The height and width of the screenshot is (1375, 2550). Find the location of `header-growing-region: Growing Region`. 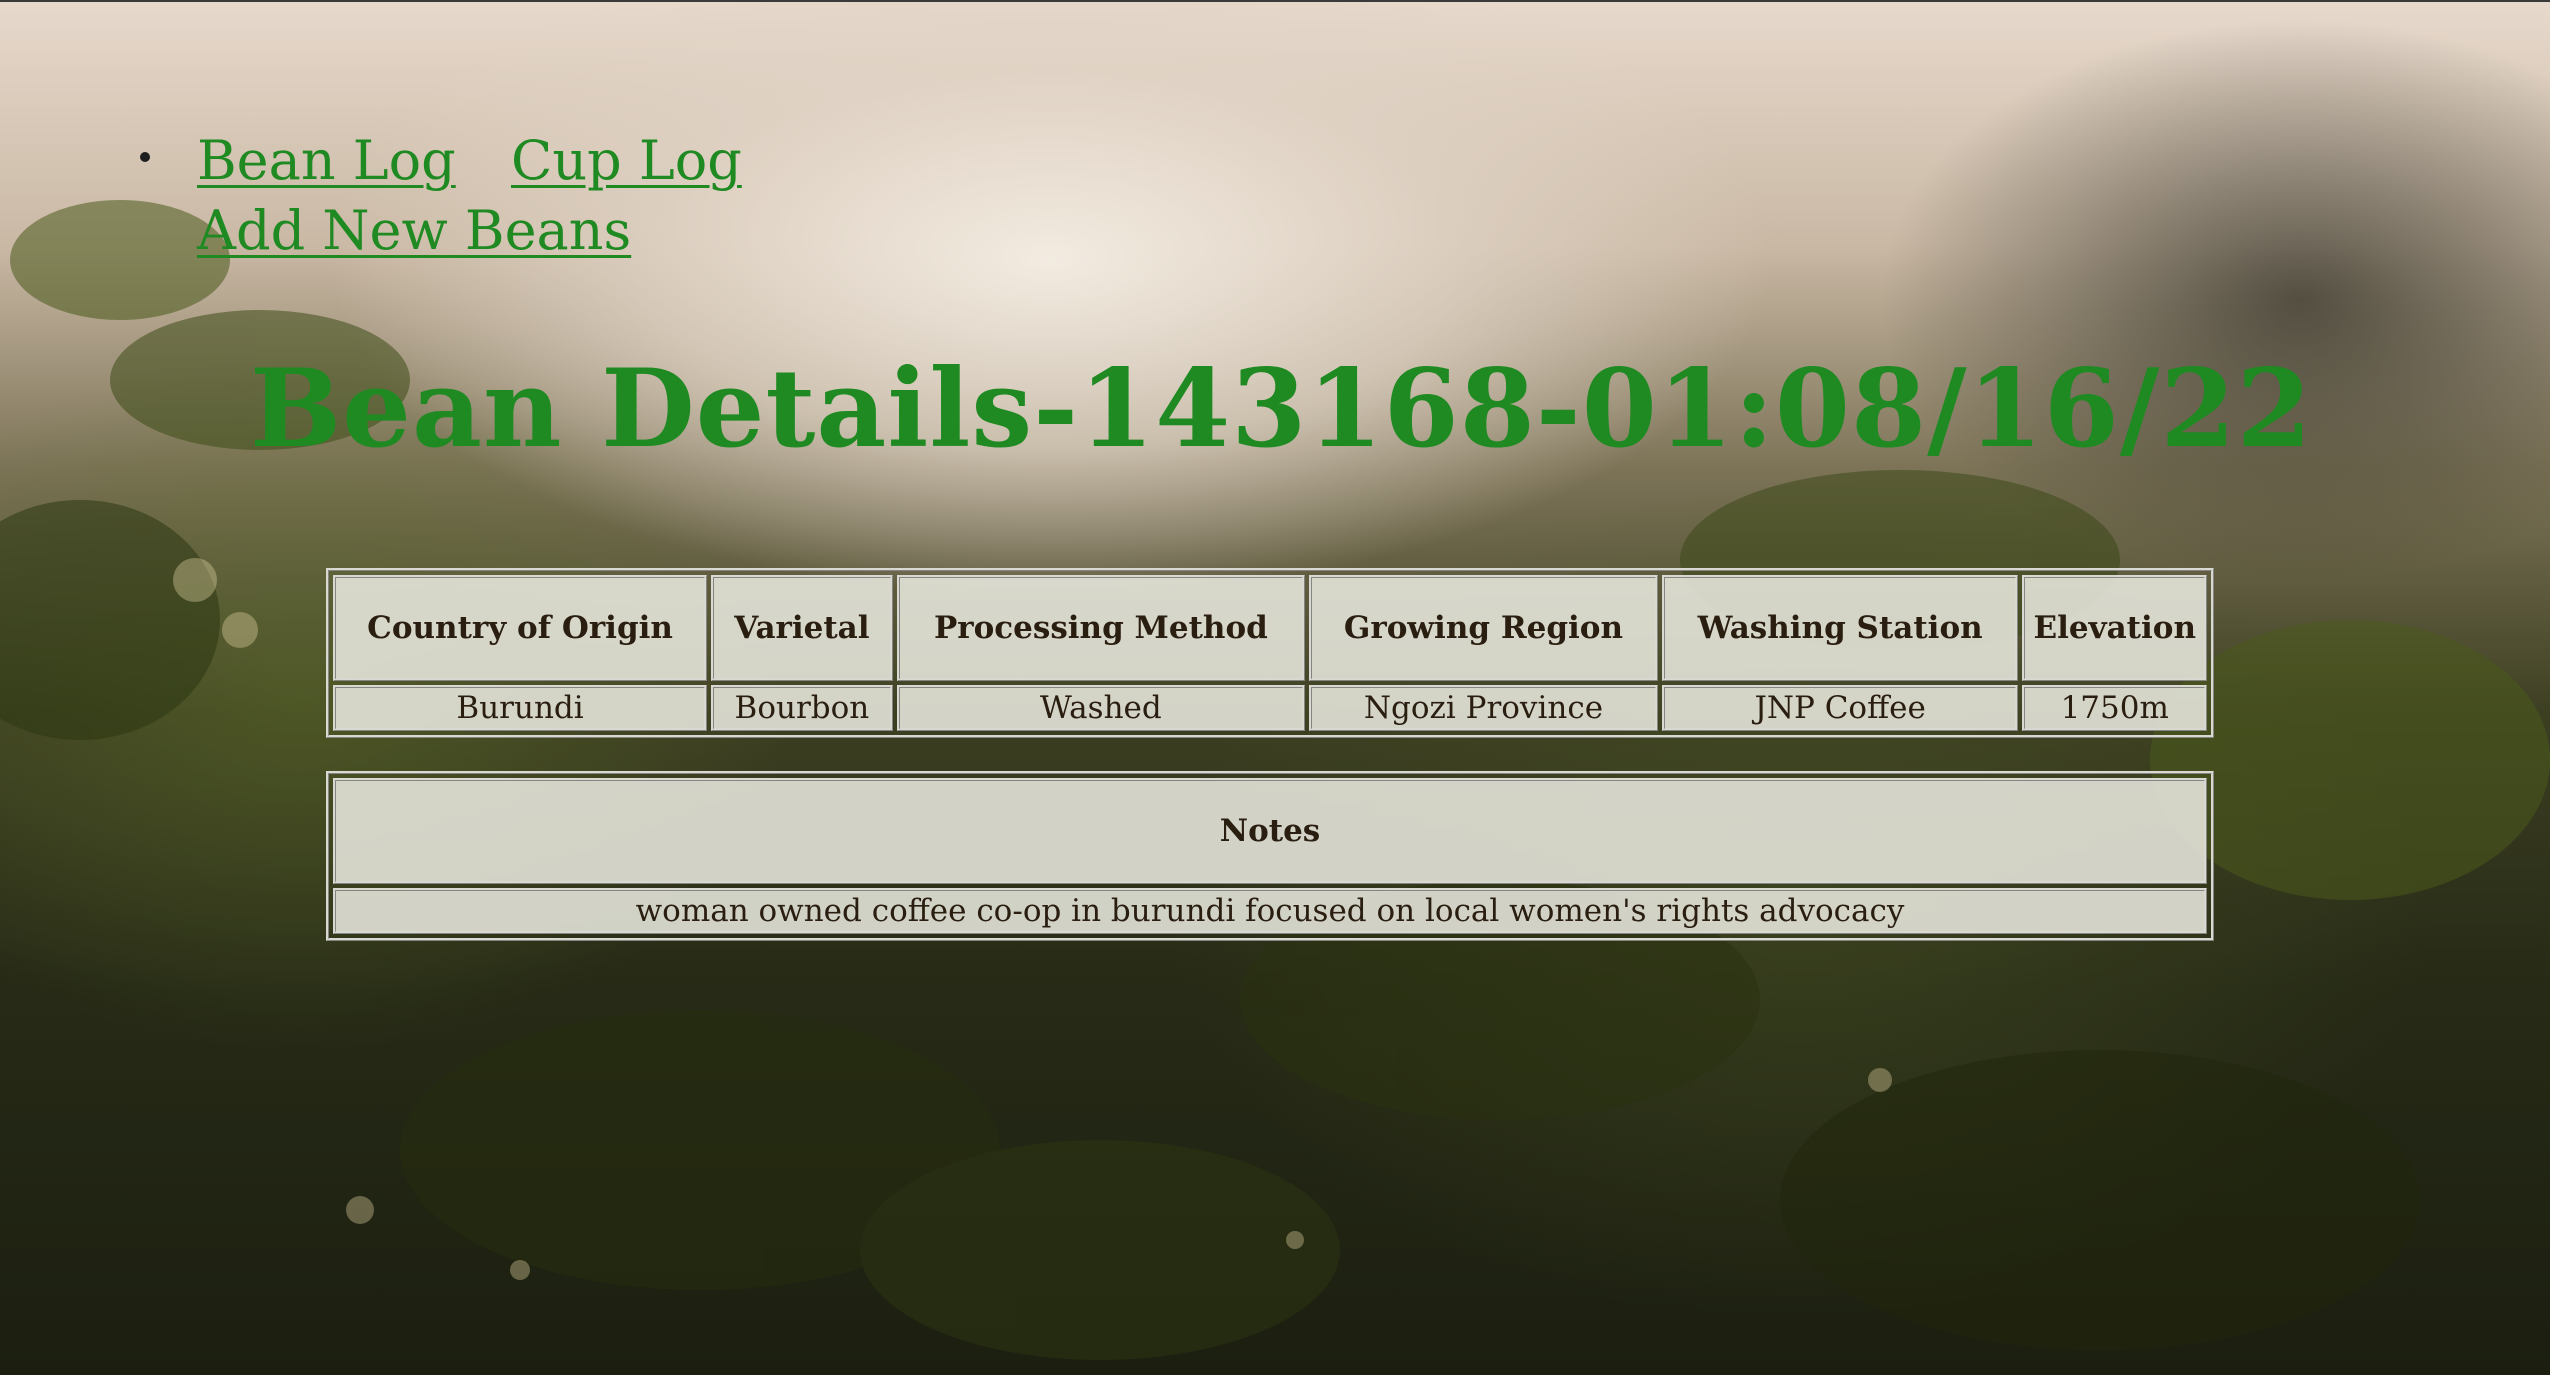

header-growing-region: Growing Region is located at coordinates (1483, 628).